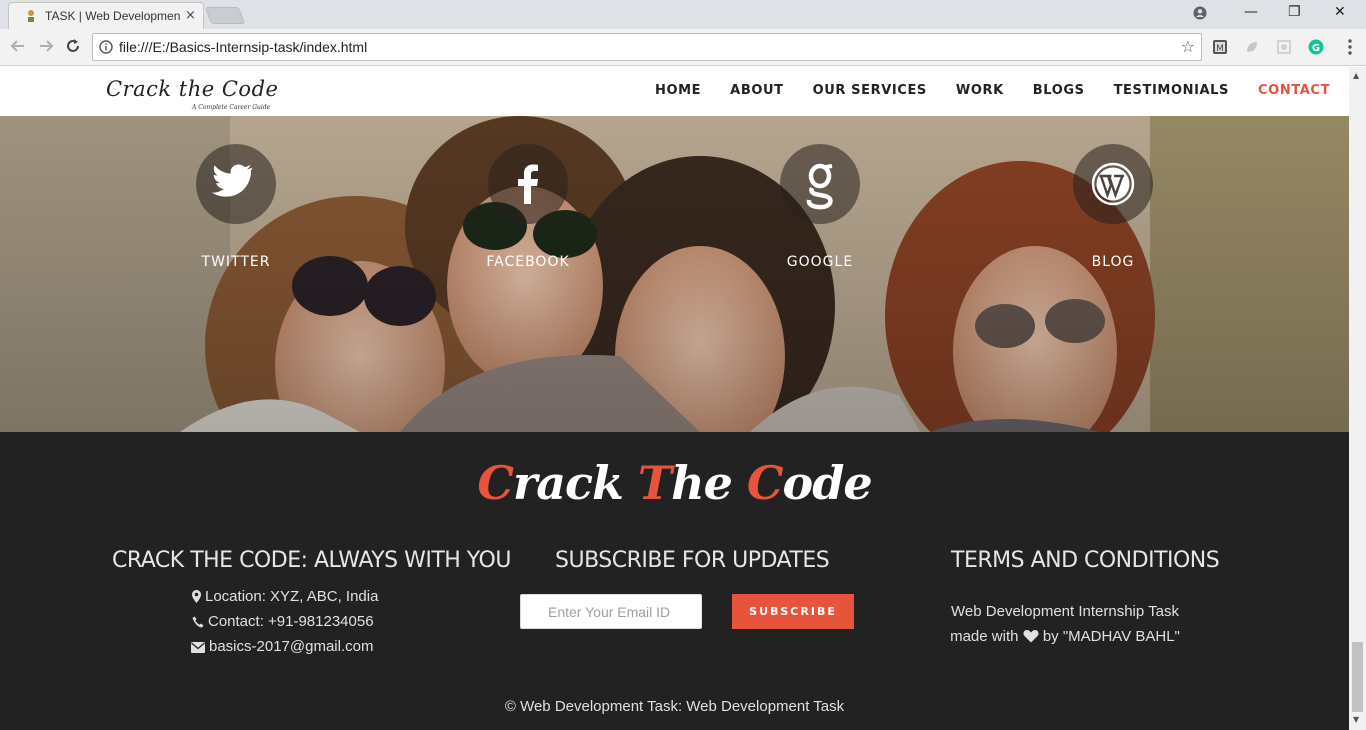 The height and width of the screenshot is (730, 1366). What do you see at coordinates (683, 14) in the screenshot?
I see `browser-tab-bar: TASK | Web Developmen × — ❐ ✕` at bounding box center [683, 14].